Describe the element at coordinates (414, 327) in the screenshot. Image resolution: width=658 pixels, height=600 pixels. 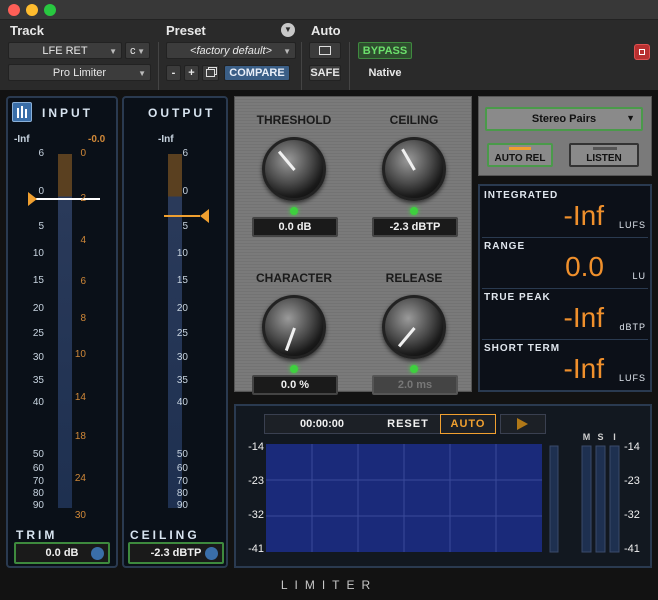
I see `release-knob` at that location.